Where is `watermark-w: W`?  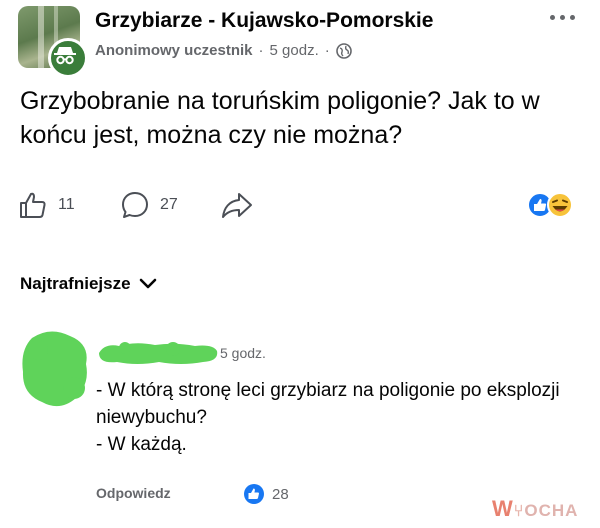
watermark-w: W is located at coordinates (503, 508).